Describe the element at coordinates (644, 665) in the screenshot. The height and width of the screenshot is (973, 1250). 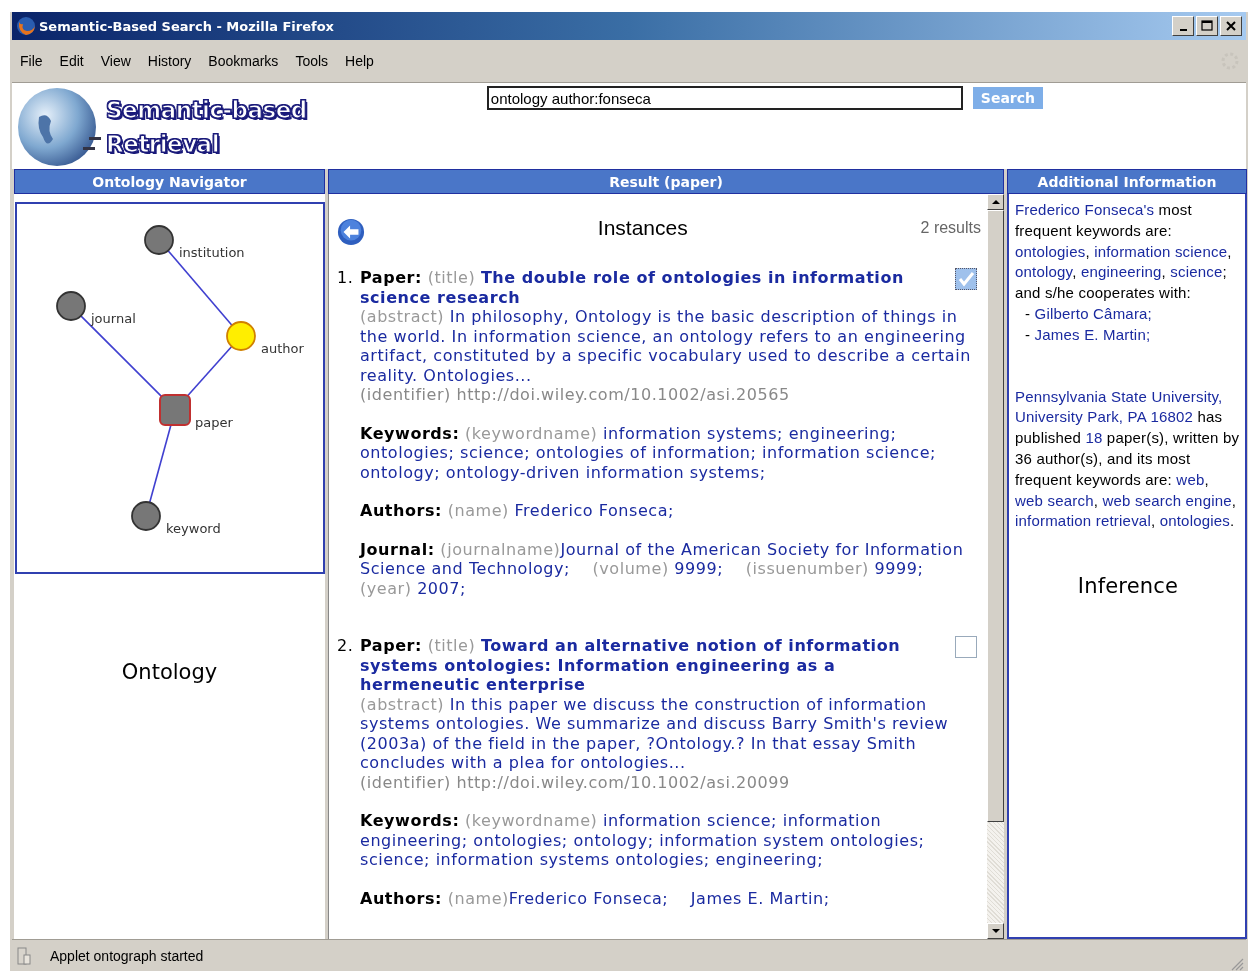
I see `paper-title: Paper: (title) Toward an alternative notion of information systems ontologies: Information engineering as a hermeneutic enterprise` at that location.